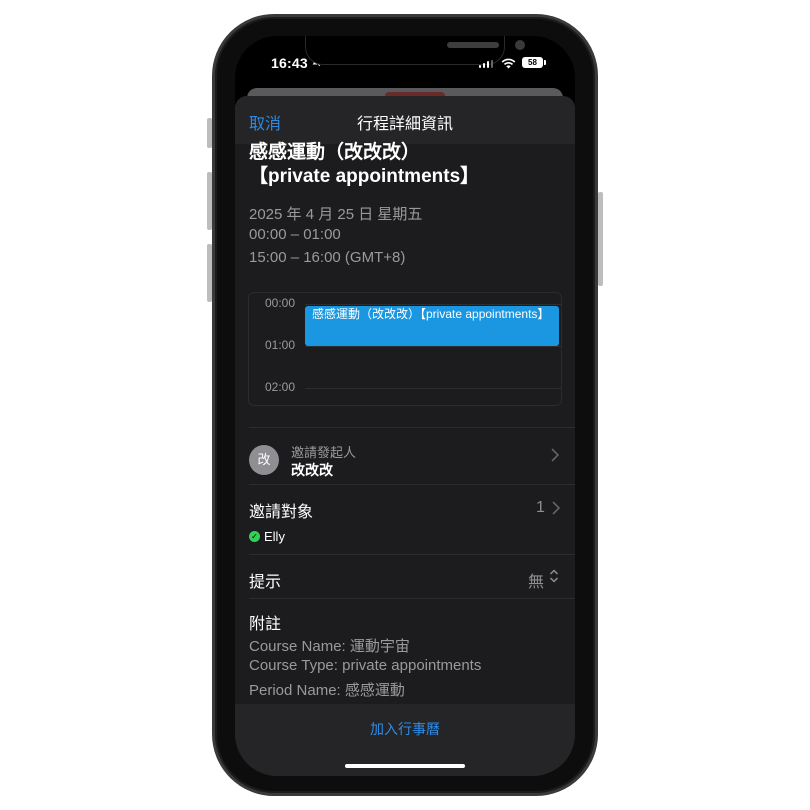 The image size is (810, 810). Describe the element at coordinates (327, 257) in the screenshot. I see `event-time-other-timezone: 15:00 – 16:00 (GMT+8)` at that location.